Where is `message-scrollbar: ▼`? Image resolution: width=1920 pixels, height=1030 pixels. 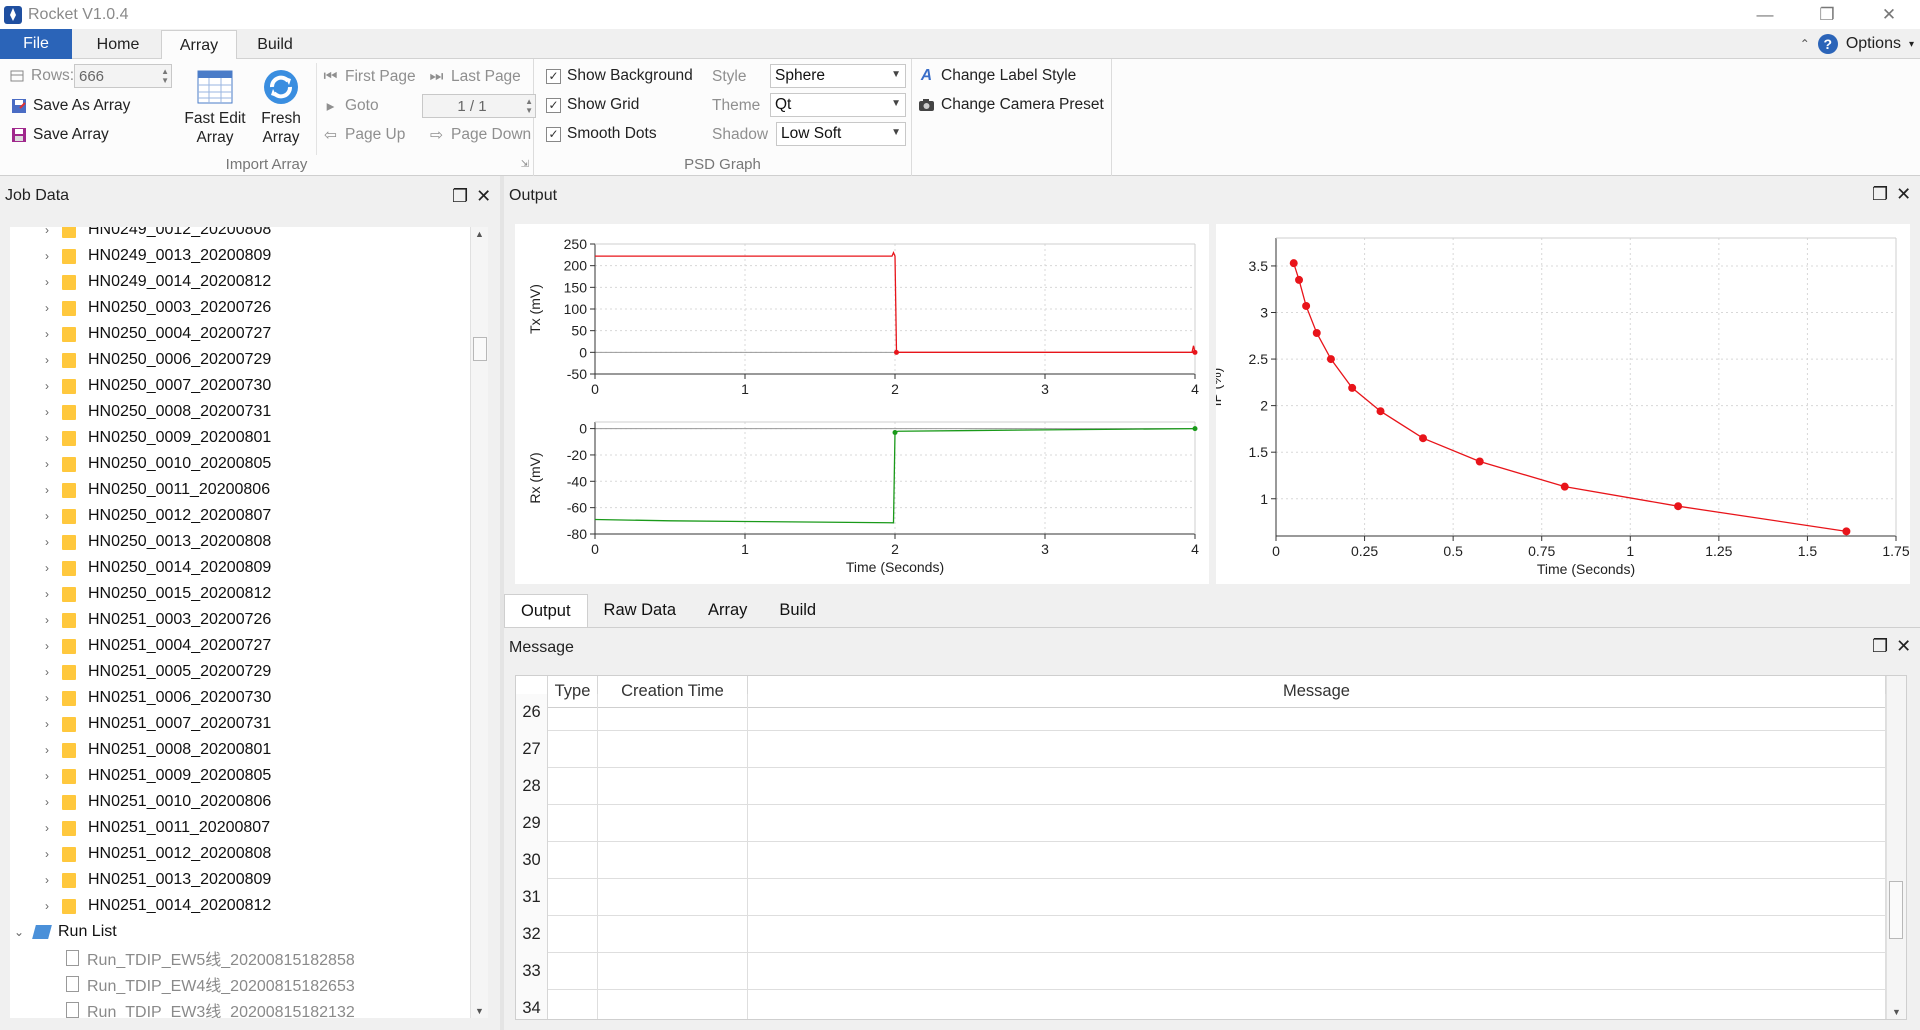 message-scrollbar: ▼ is located at coordinates (1896, 847).